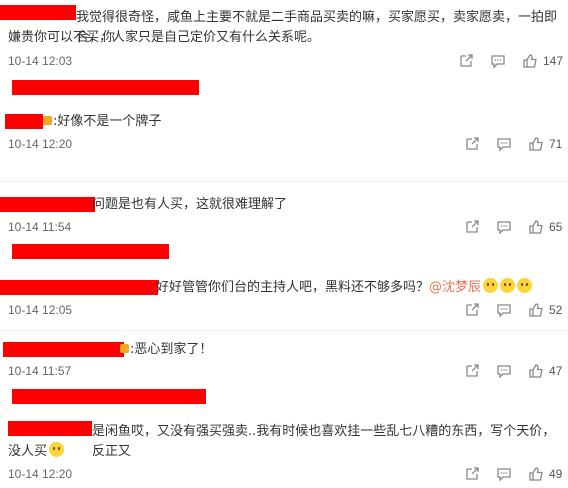  What do you see at coordinates (288, 371) in the screenshot?
I see `comment-meta: 10-14 11:57 47` at bounding box center [288, 371].